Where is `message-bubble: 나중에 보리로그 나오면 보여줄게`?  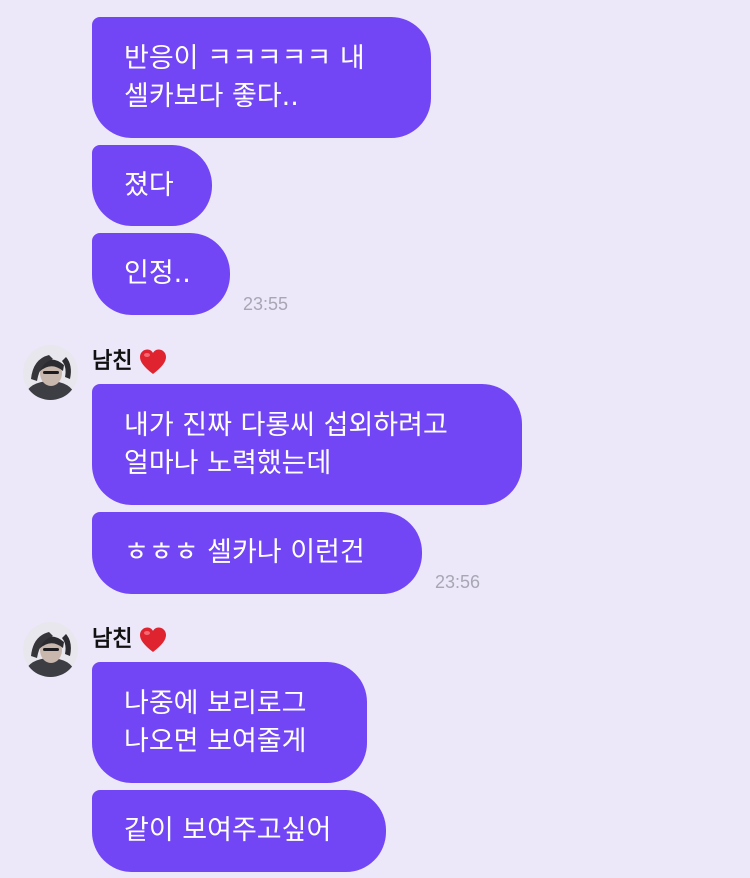
message-bubble: 나중에 보리로그 나오면 보여줄게 is located at coordinates (229, 722).